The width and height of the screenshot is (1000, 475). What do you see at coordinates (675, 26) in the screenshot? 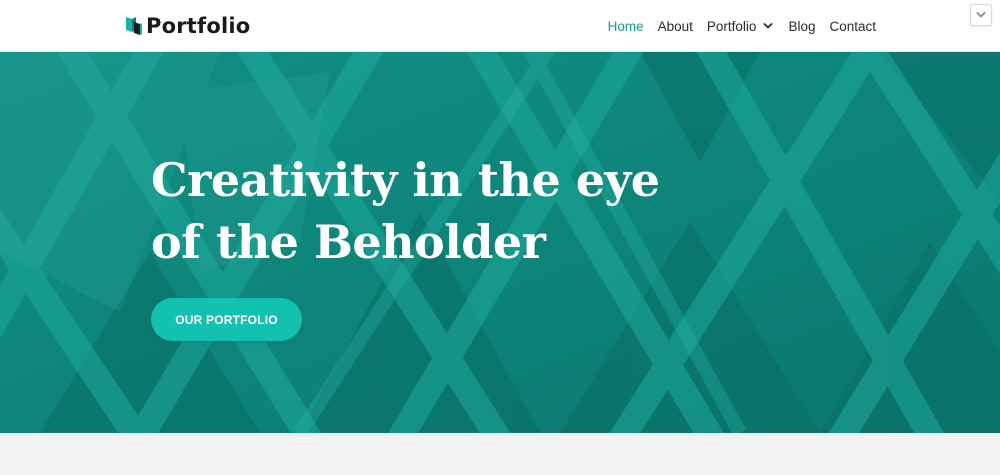
I see `nav-item-about: About` at bounding box center [675, 26].